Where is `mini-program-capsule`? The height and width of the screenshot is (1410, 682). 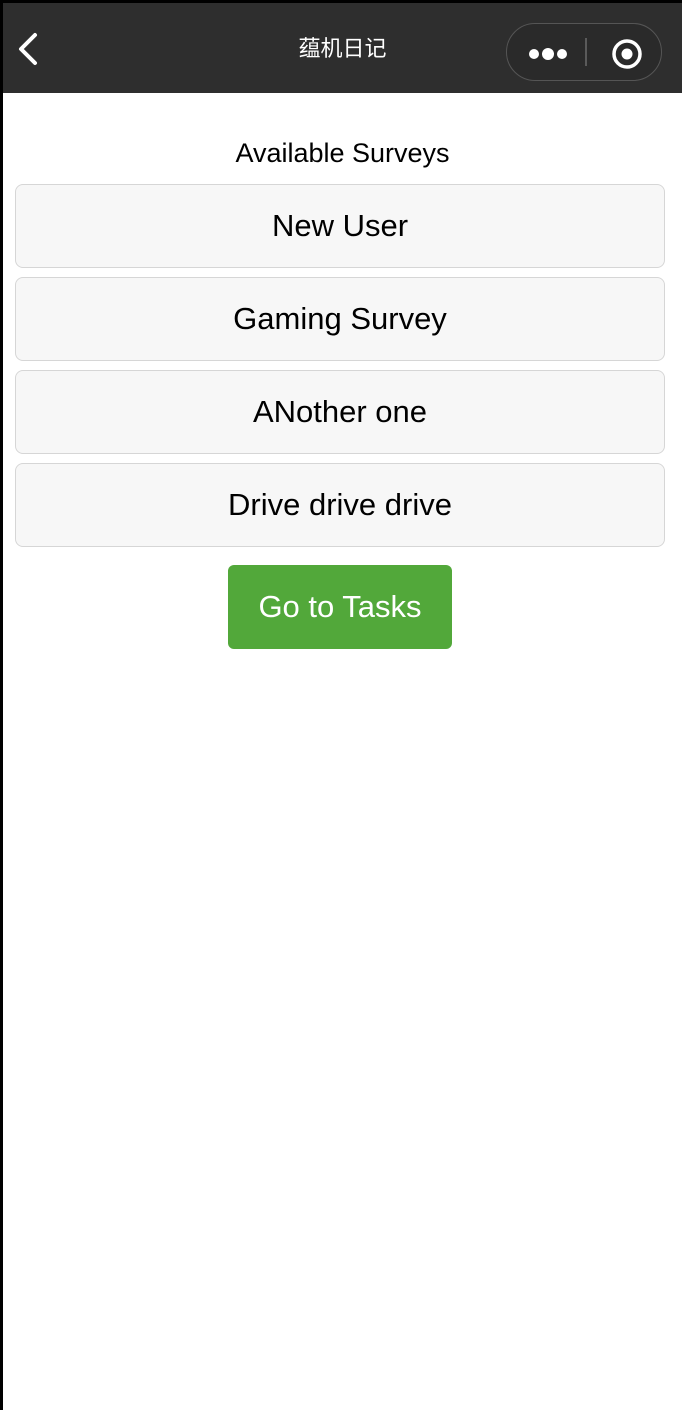
mini-program-capsule is located at coordinates (584, 52).